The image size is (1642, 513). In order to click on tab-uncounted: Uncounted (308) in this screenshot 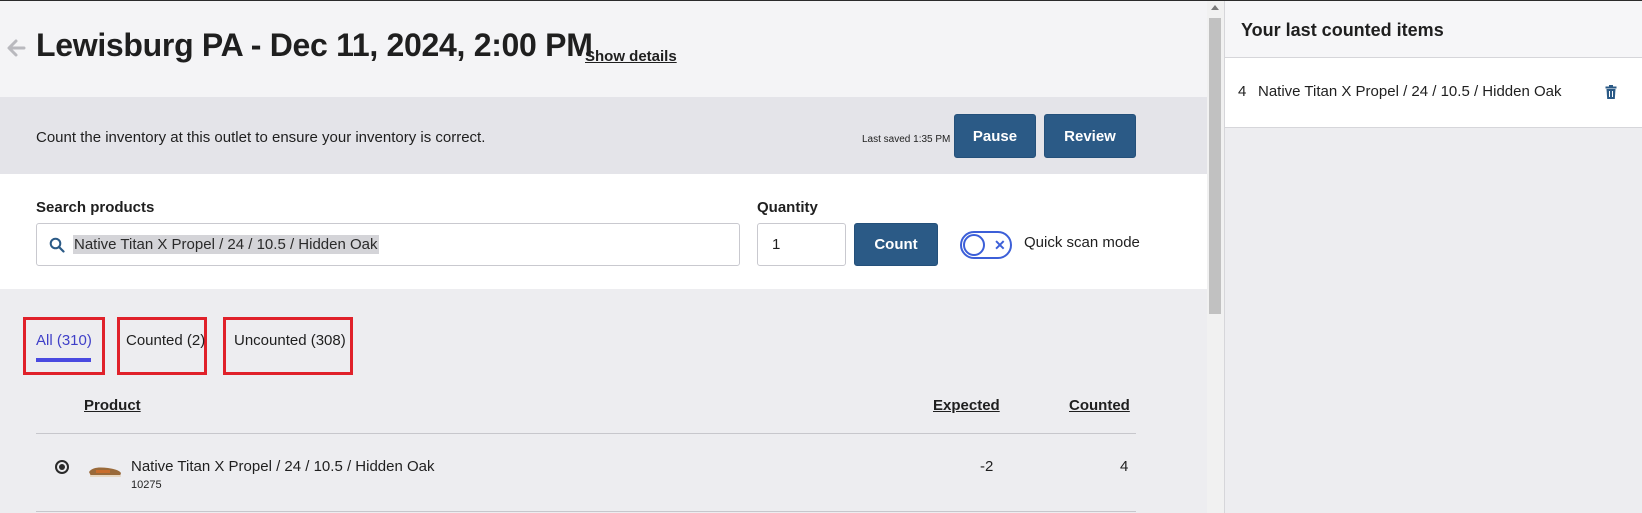, I will do `click(288, 346)`.